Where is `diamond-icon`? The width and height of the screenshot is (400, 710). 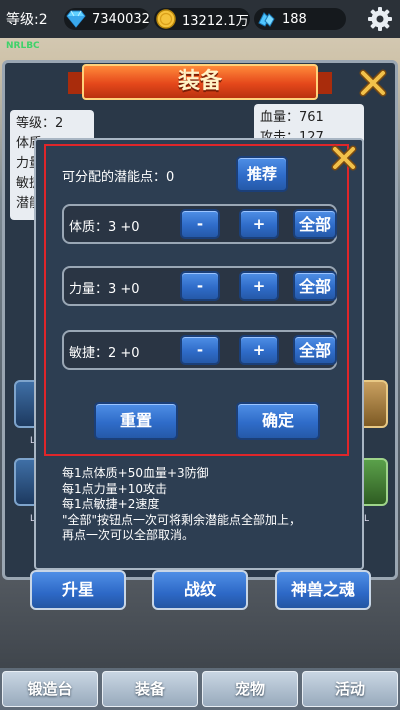 diamond-icon is located at coordinates (76, 19).